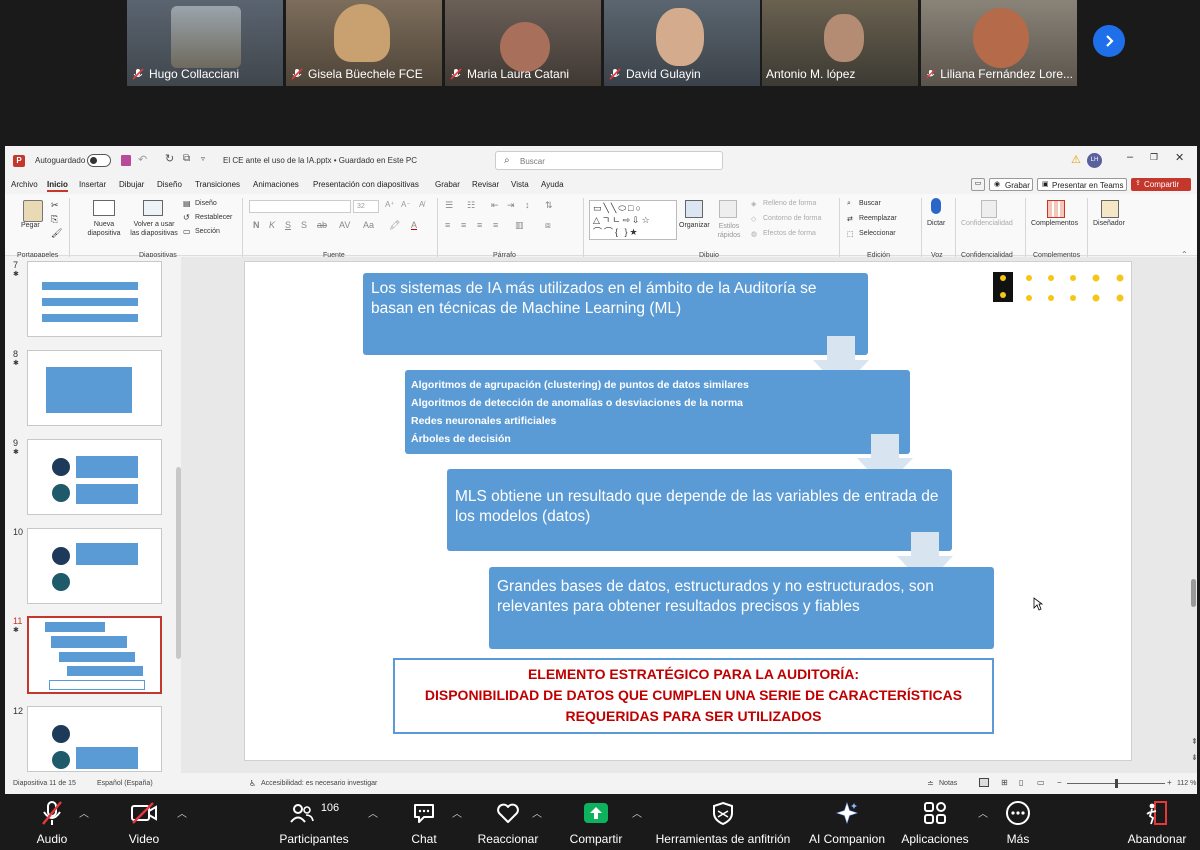 Image resolution: width=1200 pixels, height=850 pixels. Describe the element at coordinates (495, 225) in the screenshot. I see `justify-icon: ≡` at that location.